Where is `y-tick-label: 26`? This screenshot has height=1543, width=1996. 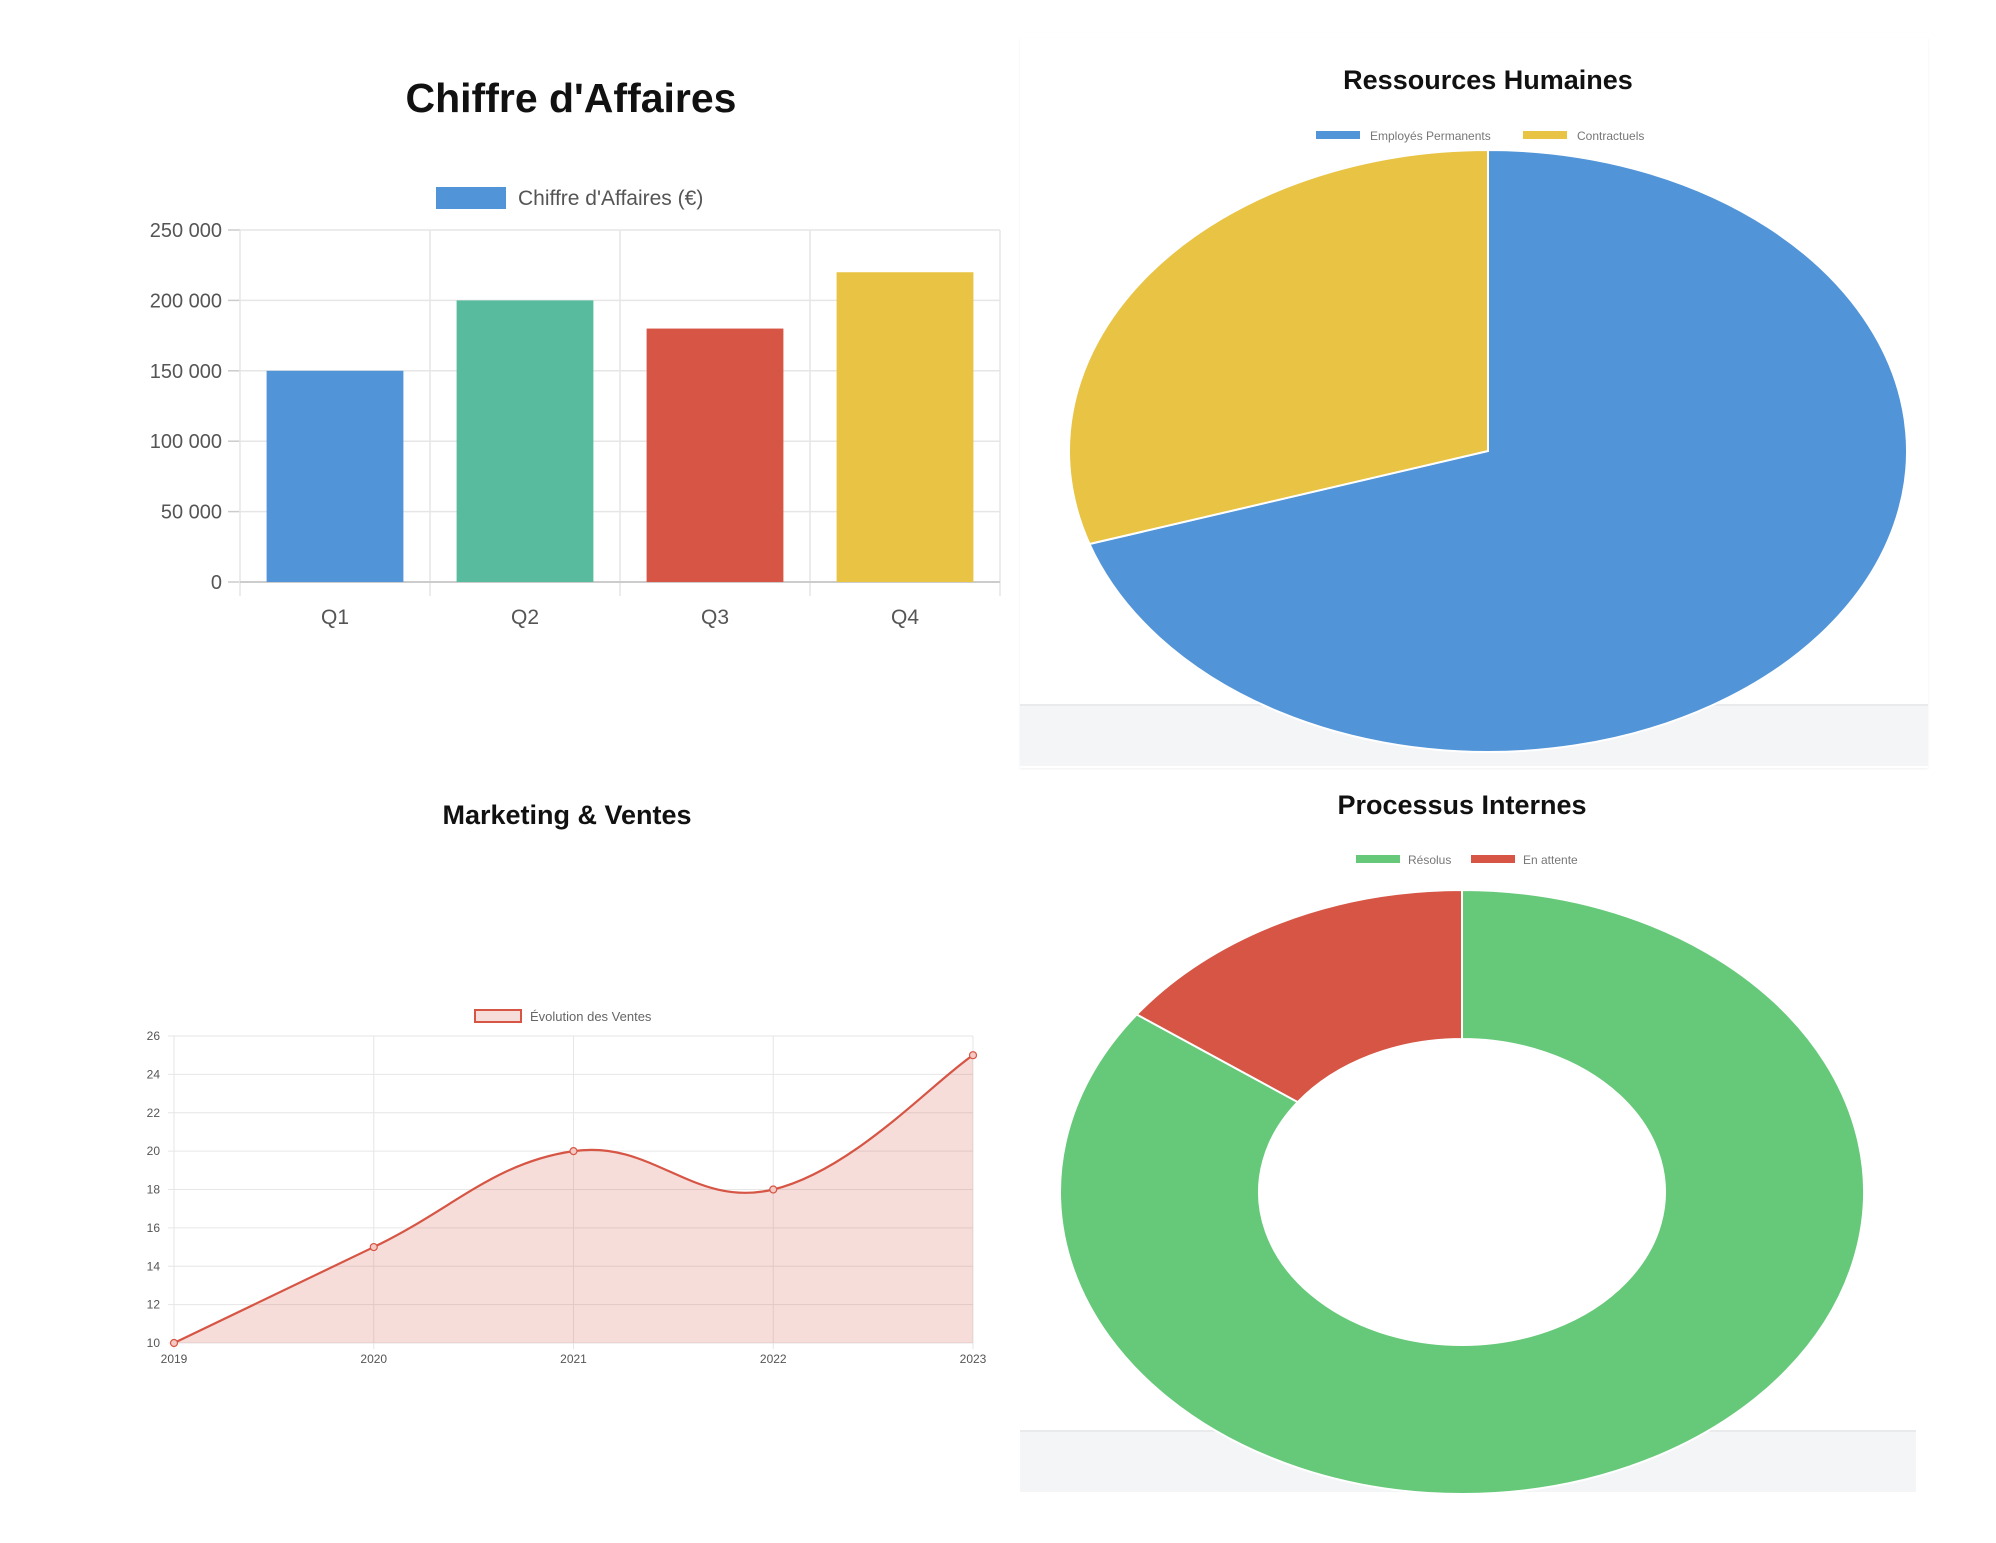
y-tick-label: 26 is located at coordinates (154, 1036).